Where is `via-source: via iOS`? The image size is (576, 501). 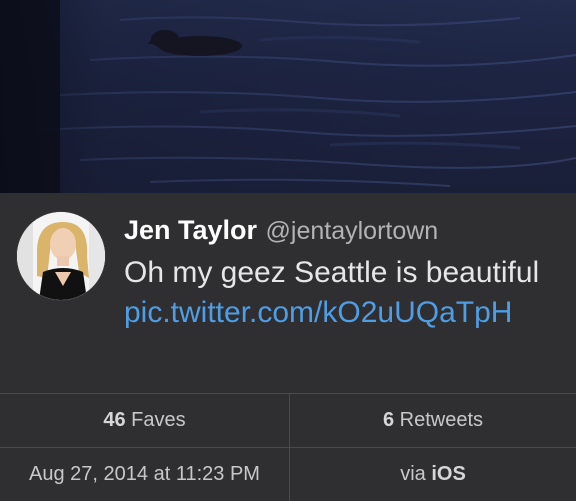 via-source: via iOS is located at coordinates (433, 474).